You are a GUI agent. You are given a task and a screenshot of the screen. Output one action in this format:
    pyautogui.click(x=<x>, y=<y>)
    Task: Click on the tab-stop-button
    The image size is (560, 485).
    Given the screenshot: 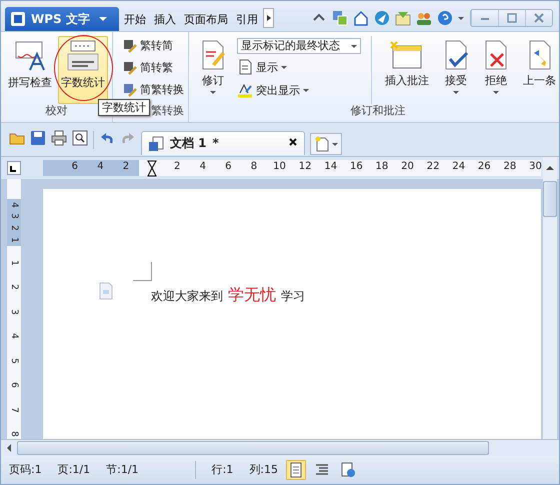 What is the action you would take?
    pyautogui.click(x=14, y=168)
    